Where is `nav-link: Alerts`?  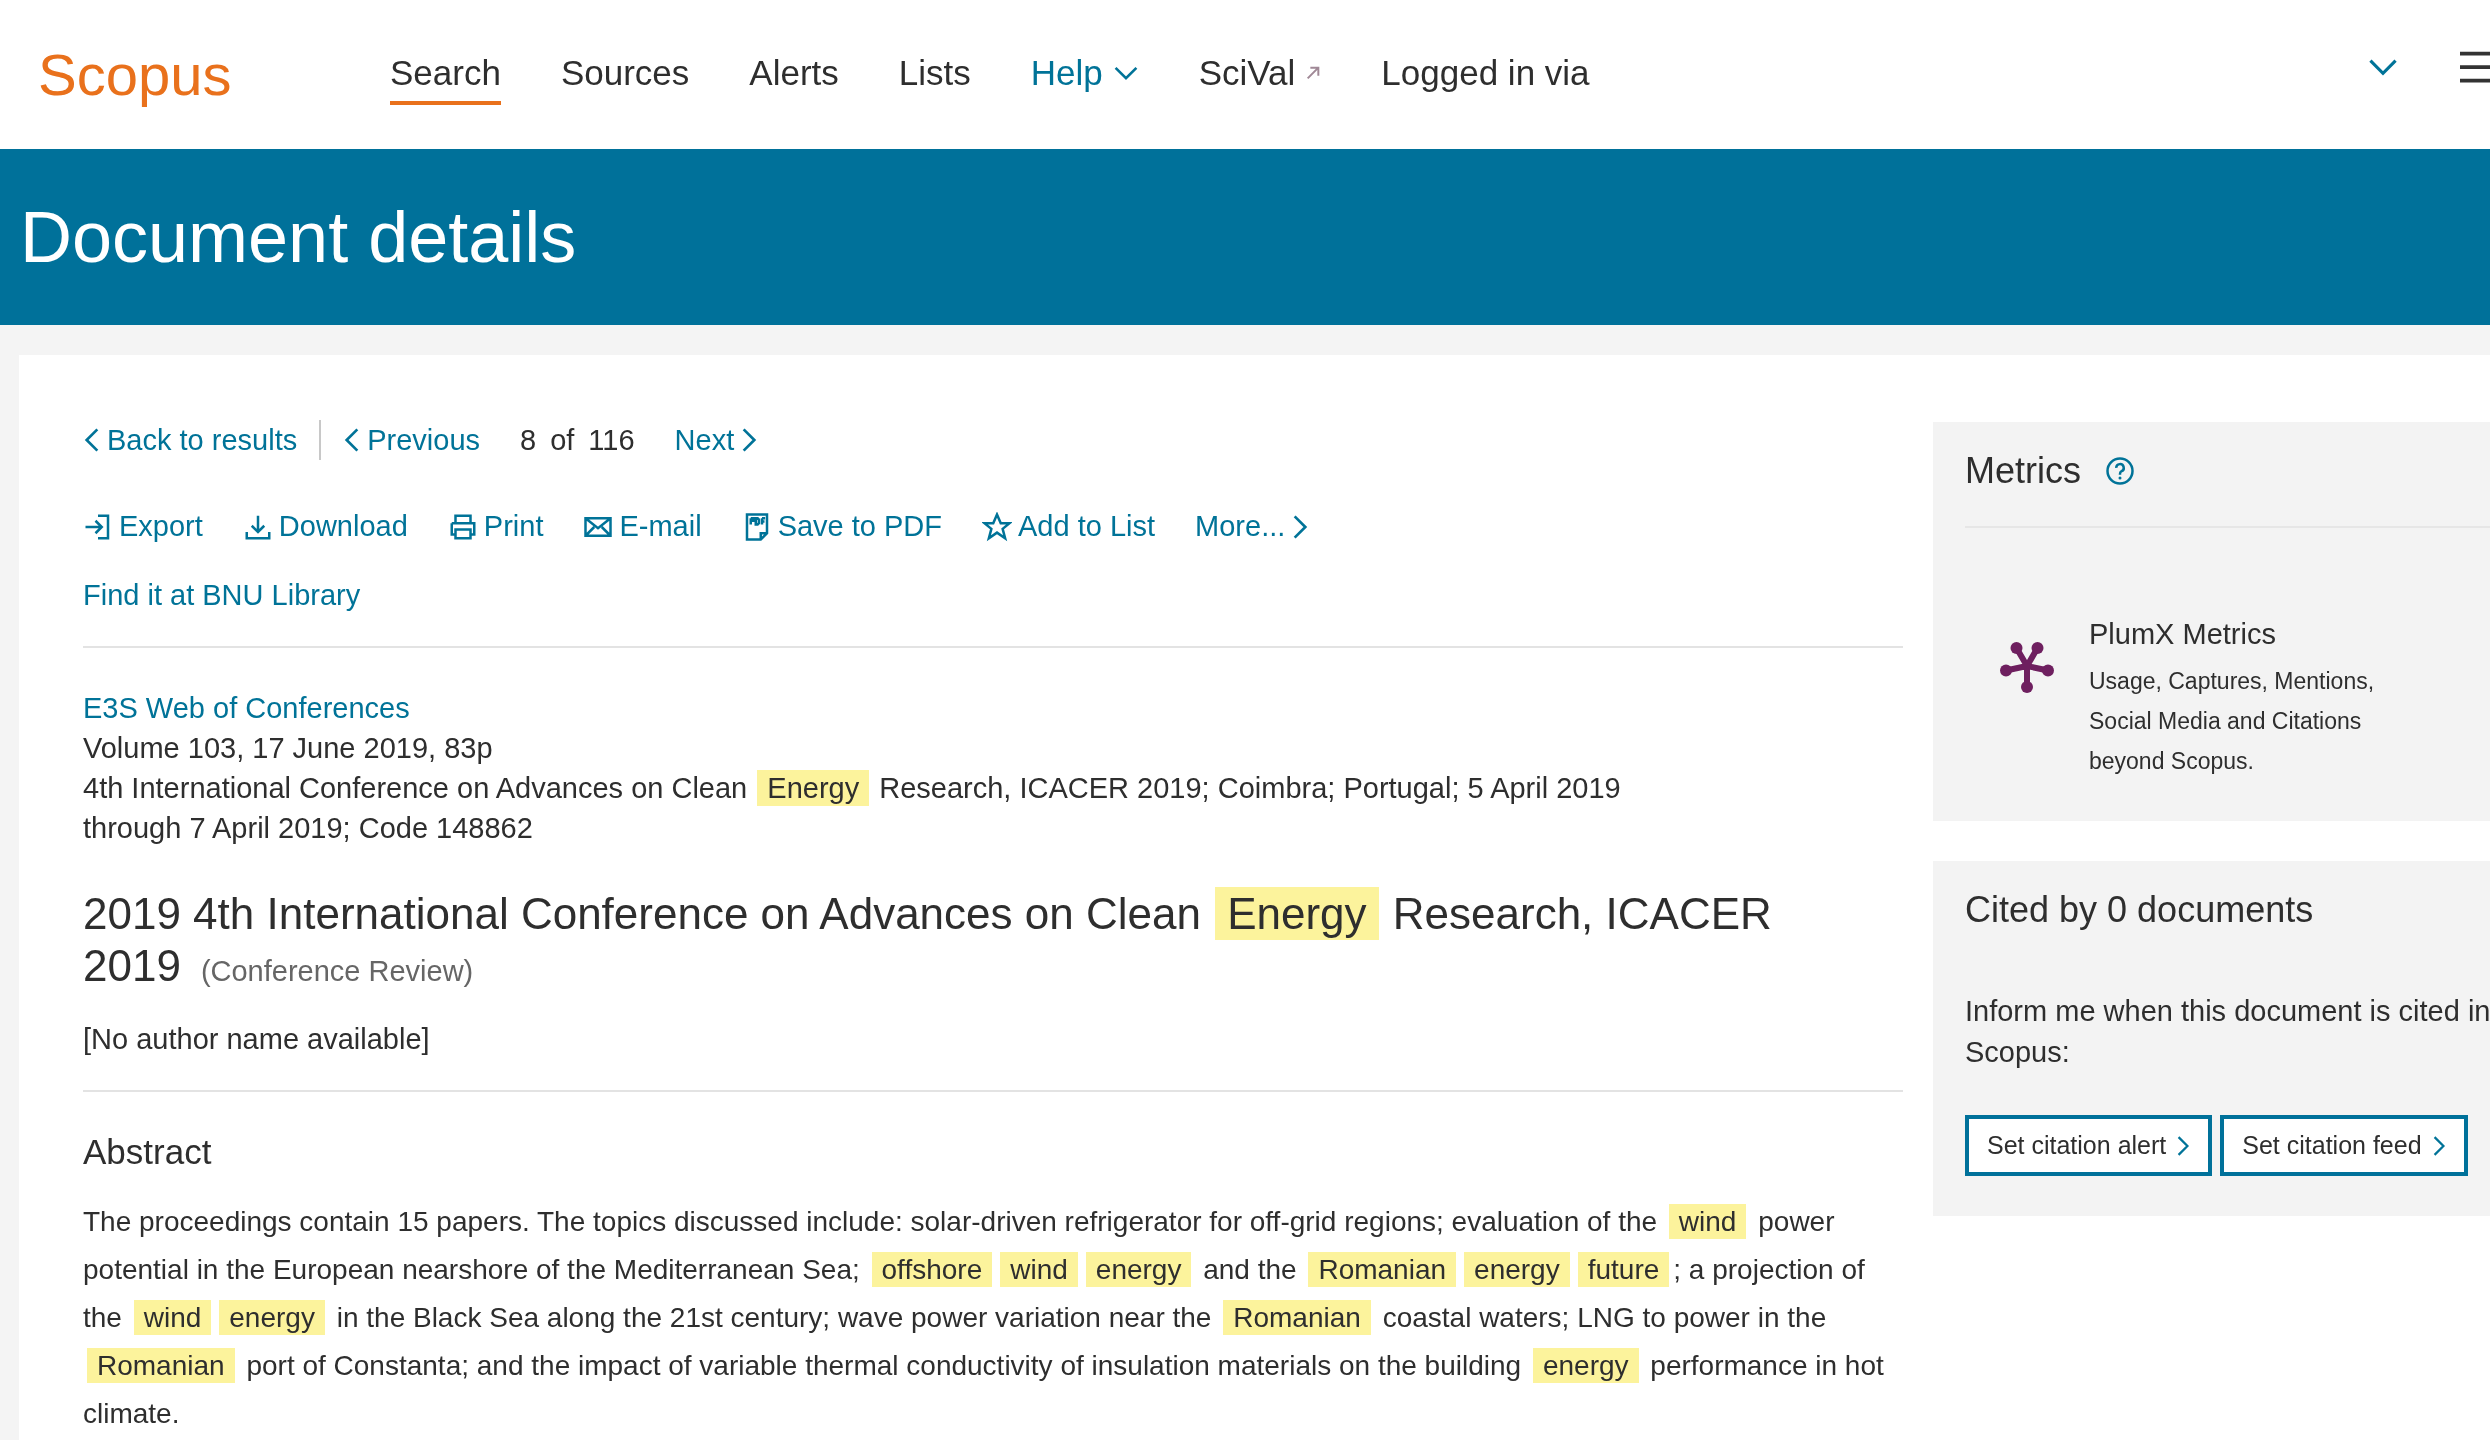 nav-link: Alerts is located at coordinates (794, 74).